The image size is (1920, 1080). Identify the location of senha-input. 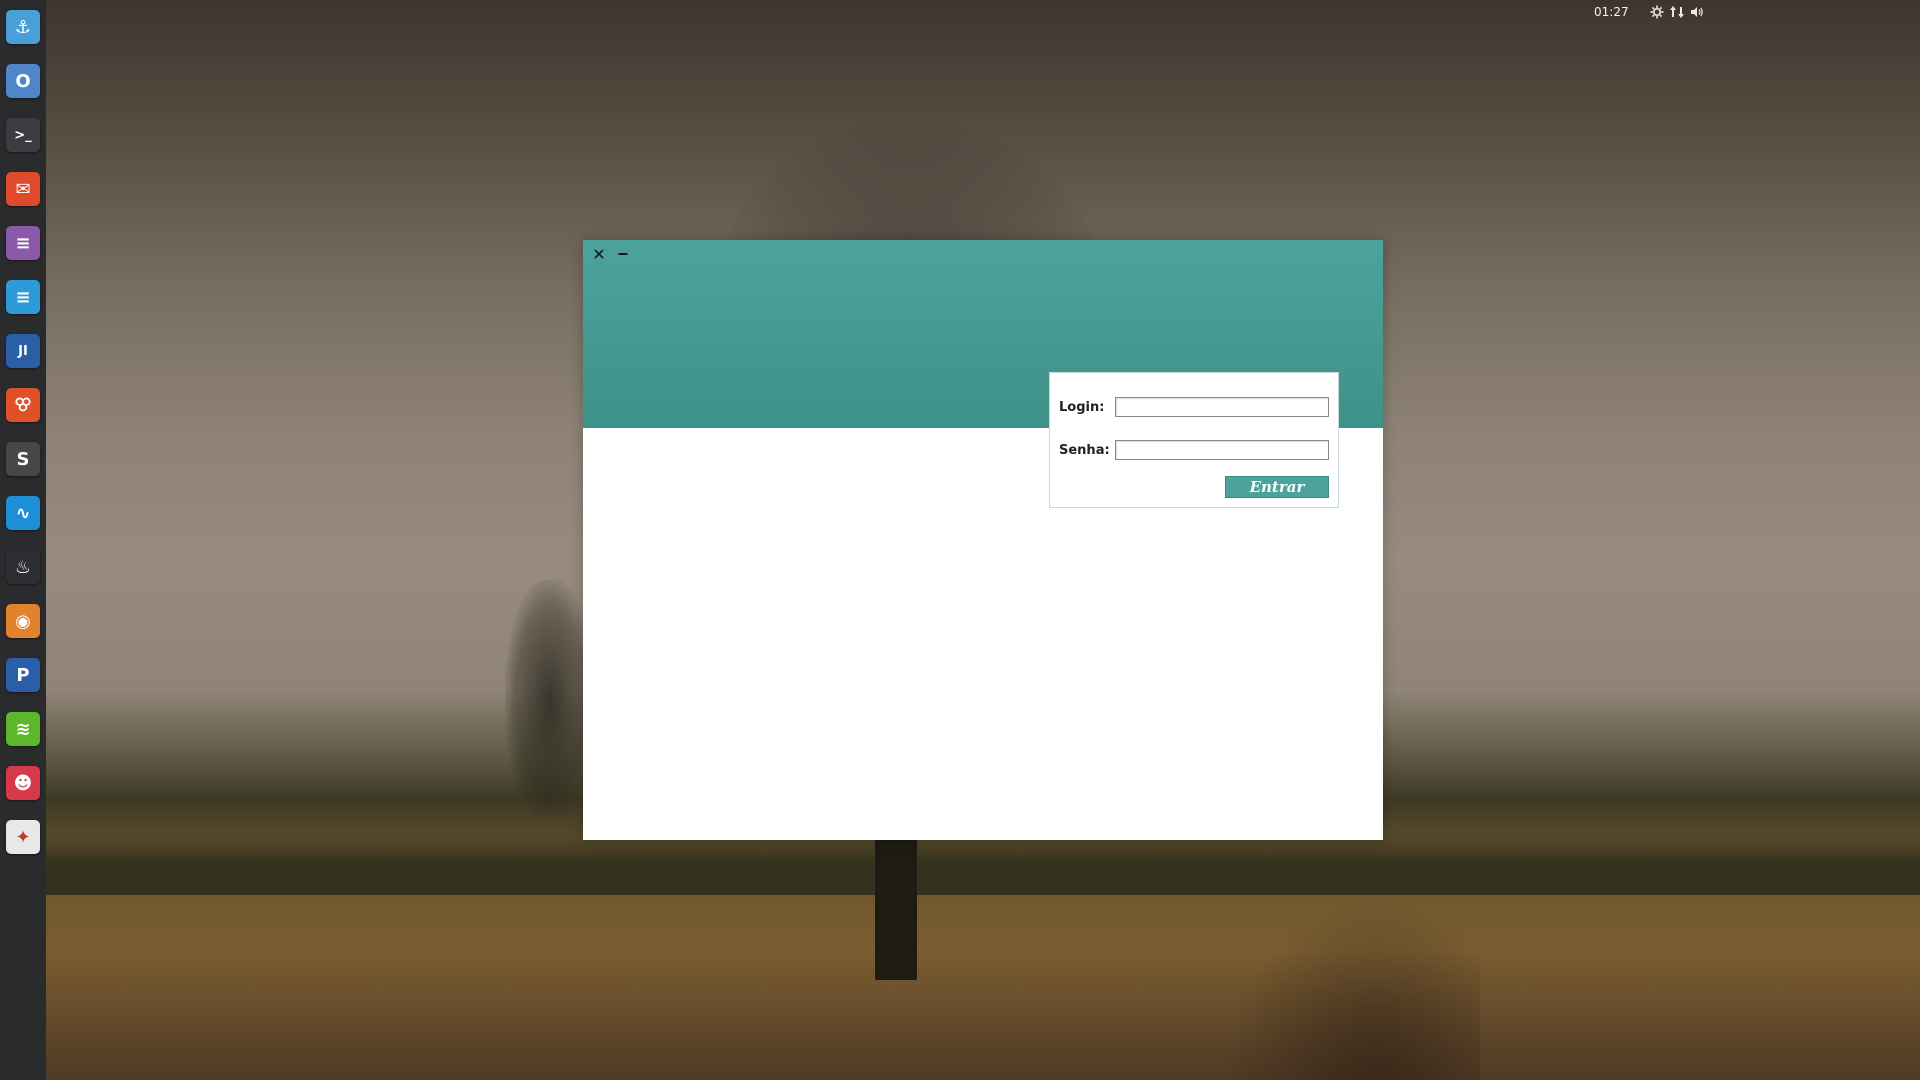
(1222, 450).